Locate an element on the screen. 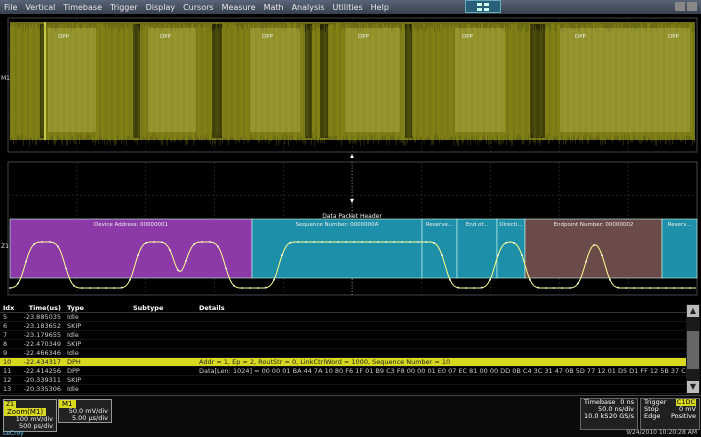 This screenshot has width=701, height=437. table-row: 13 -20.335306 Idle is located at coordinates (343, 389).